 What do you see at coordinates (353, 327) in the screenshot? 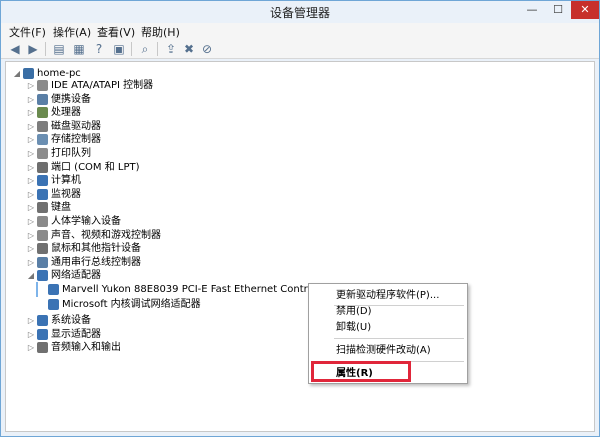
I see `uninstall-menu-item: 卸载(U)` at bounding box center [353, 327].